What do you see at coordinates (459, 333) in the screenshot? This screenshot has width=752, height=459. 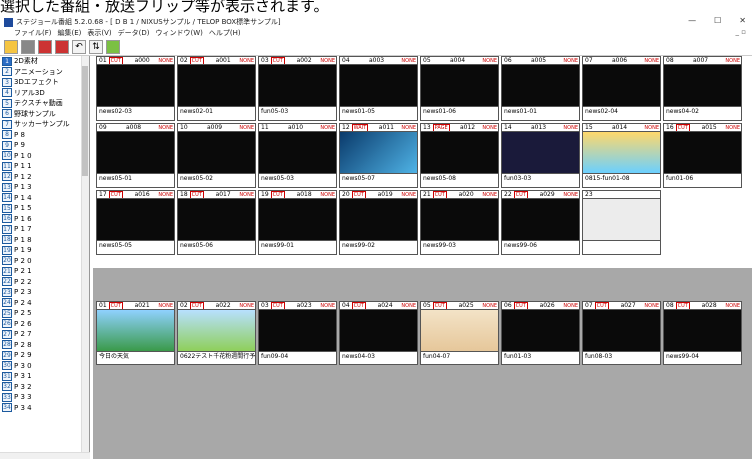 I see `flip-cell: 05 CUT a025 NONE fun04-07` at bounding box center [459, 333].